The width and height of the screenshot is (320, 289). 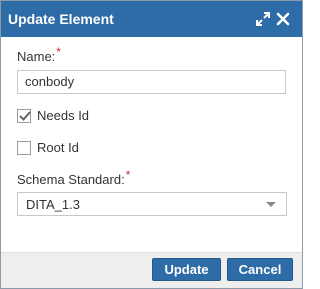 What do you see at coordinates (61, 19) in the screenshot?
I see `dialog-title: Update Element` at bounding box center [61, 19].